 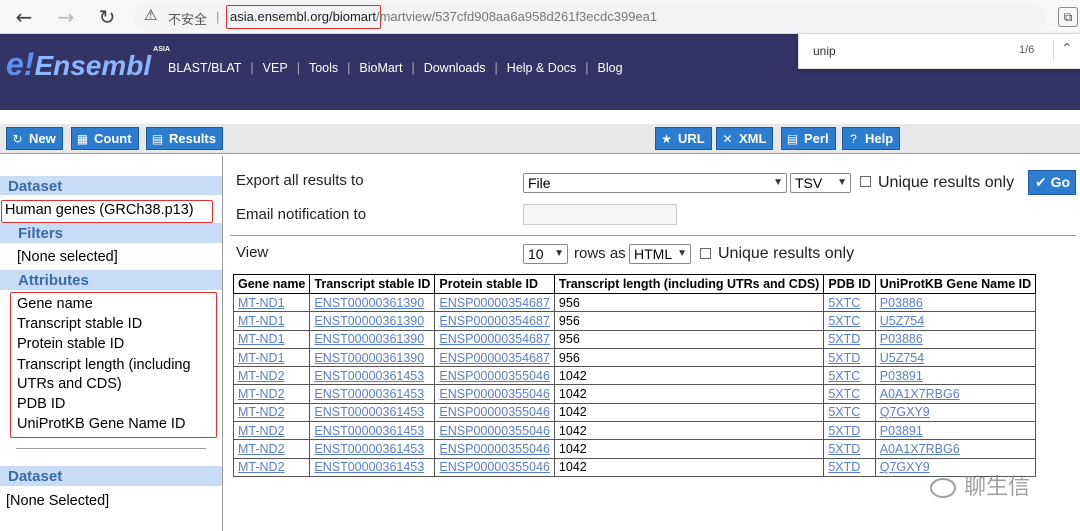 What do you see at coordinates (67, 257) in the screenshot?
I see `filters-value: [None selected]` at bounding box center [67, 257].